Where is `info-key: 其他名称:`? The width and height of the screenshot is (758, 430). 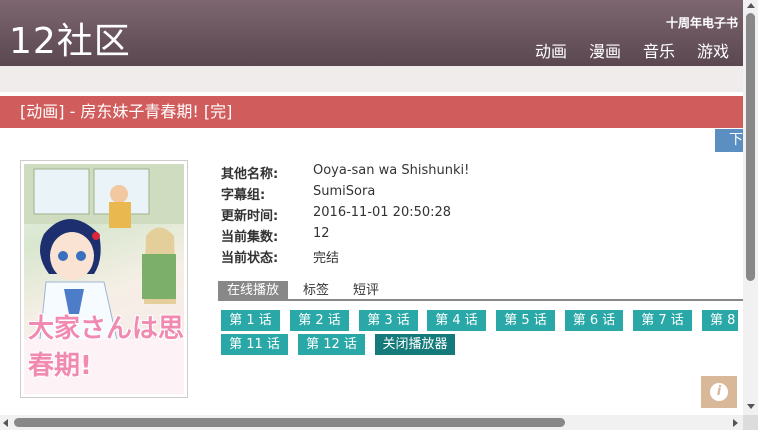
info-key: 其他名称: is located at coordinates (250, 174).